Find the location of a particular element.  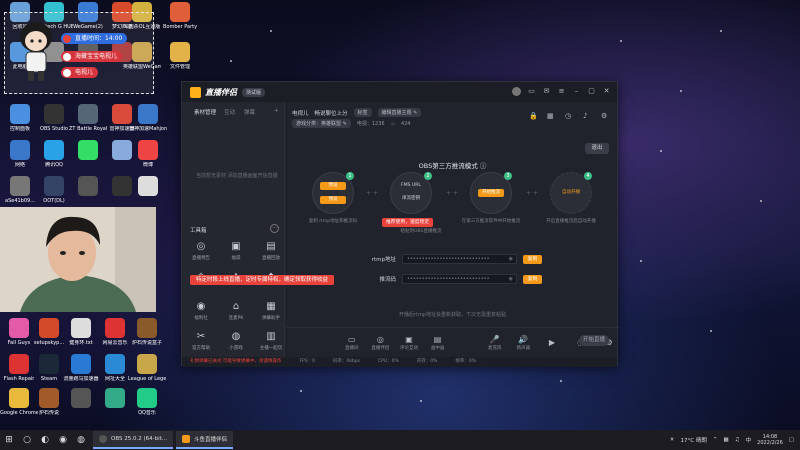

desktop-icon: 网络 is located at coordinates (20, 159).